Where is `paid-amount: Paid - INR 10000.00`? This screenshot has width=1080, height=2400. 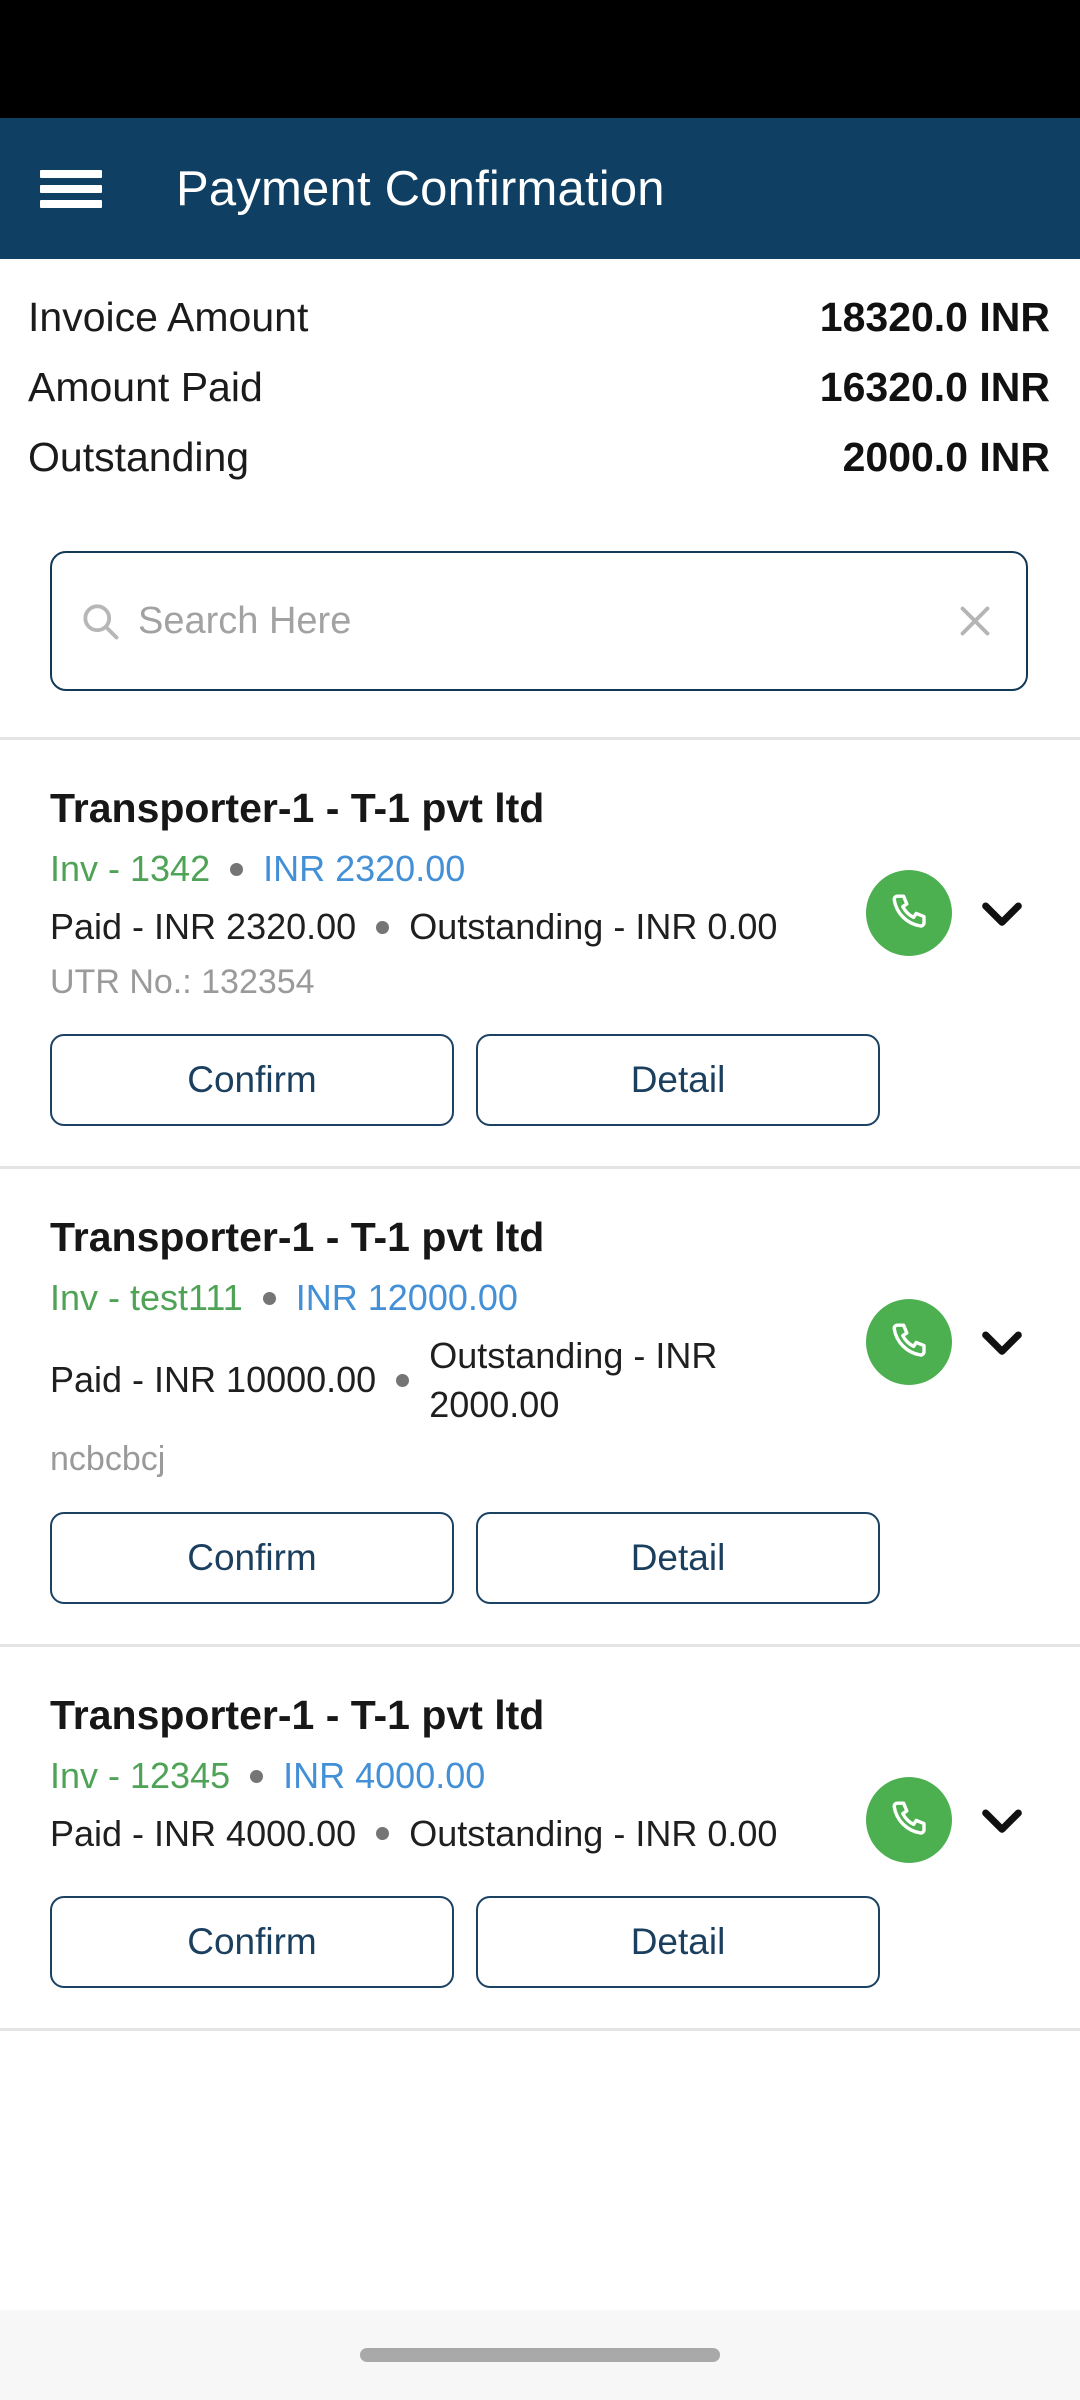
paid-amount: Paid - INR 10000.00 is located at coordinates (213, 1380).